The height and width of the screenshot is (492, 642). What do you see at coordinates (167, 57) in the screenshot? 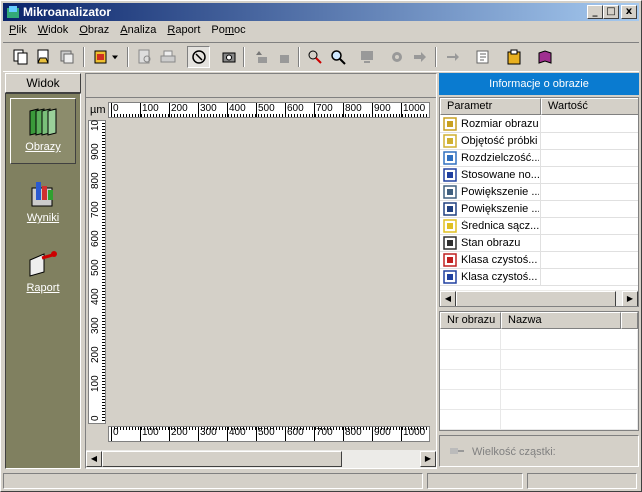
I see `print-button` at bounding box center [167, 57].